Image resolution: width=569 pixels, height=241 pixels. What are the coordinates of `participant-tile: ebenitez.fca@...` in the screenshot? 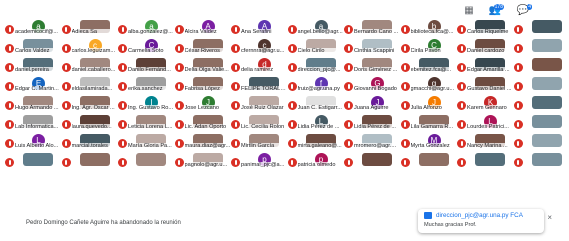 It's located at (428, 67).